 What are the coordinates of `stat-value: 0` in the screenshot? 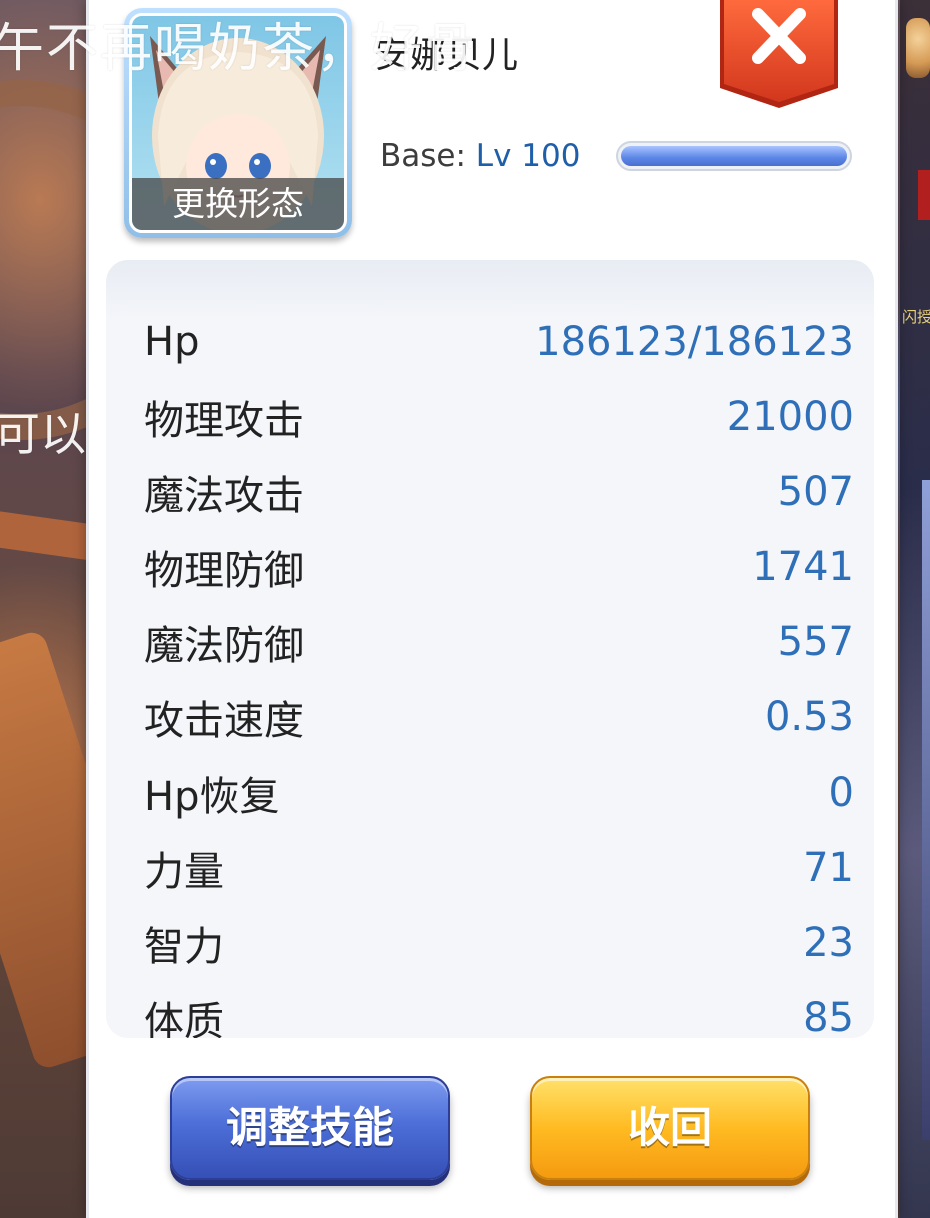 It's located at (841, 792).